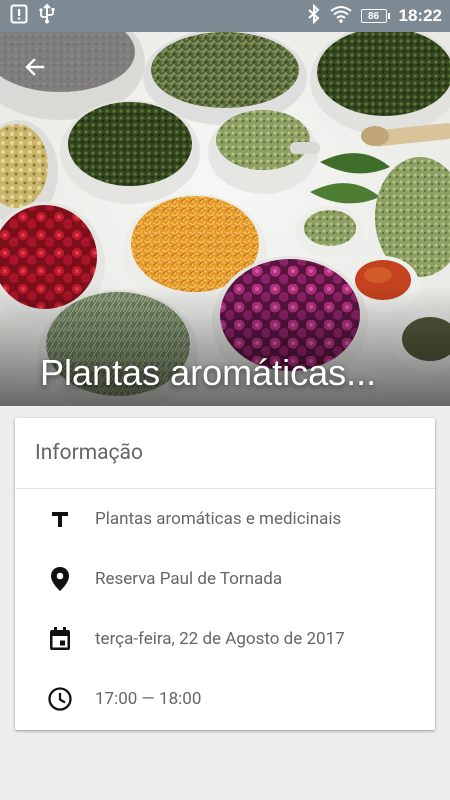 The width and height of the screenshot is (450, 800). I want to click on clock-icon, so click(60, 699).